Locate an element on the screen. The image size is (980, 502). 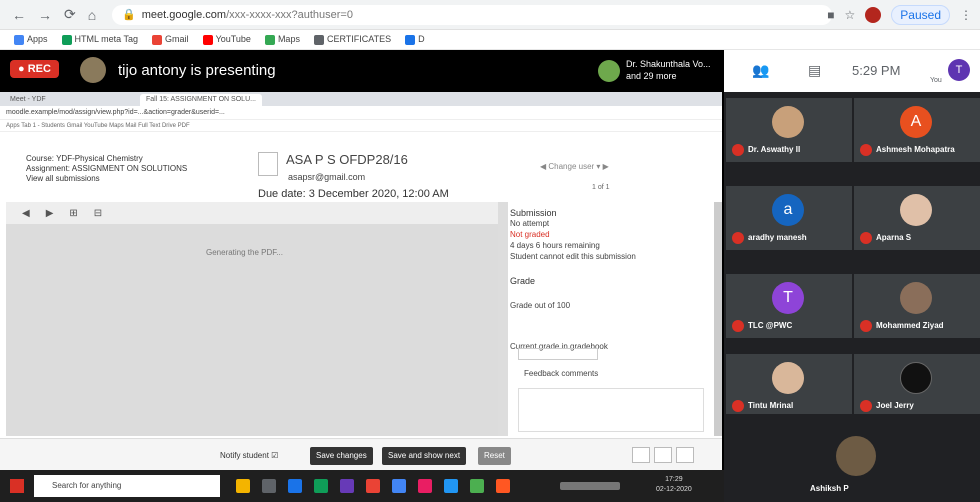
meet-header-right: 👥 ▤ 5:29 PM T You is located at coordinates (852, 71).